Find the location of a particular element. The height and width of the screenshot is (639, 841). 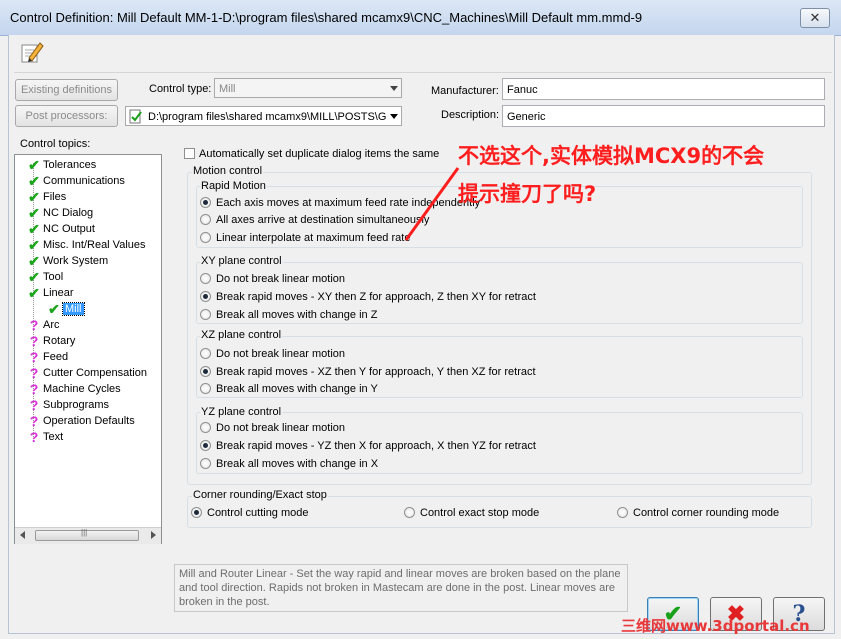

tree-item-arc: ? Arc is located at coordinates (42, 325).